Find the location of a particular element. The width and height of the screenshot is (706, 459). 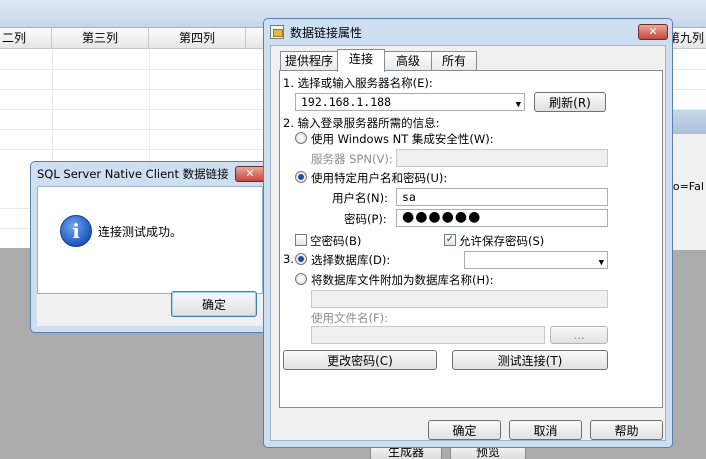

tab-advanced: 高级 is located at coordinates (408, 61).